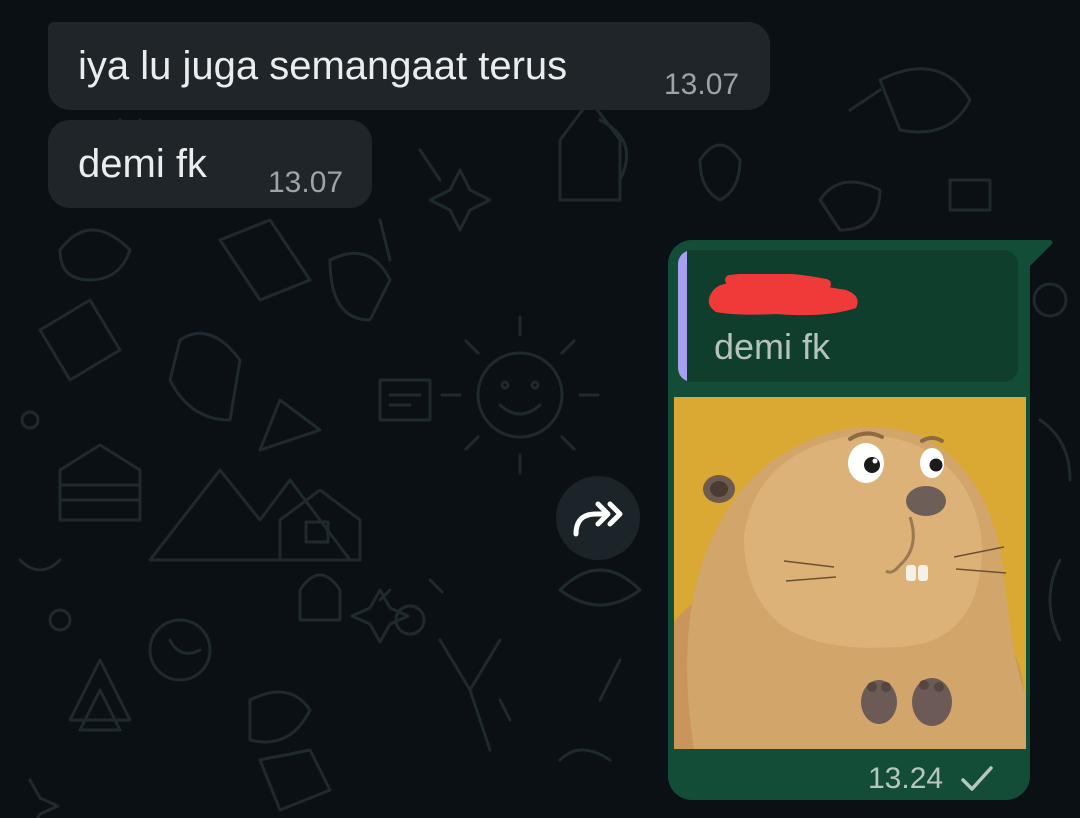  I want to click on single-check-icon, so click(977, 778).